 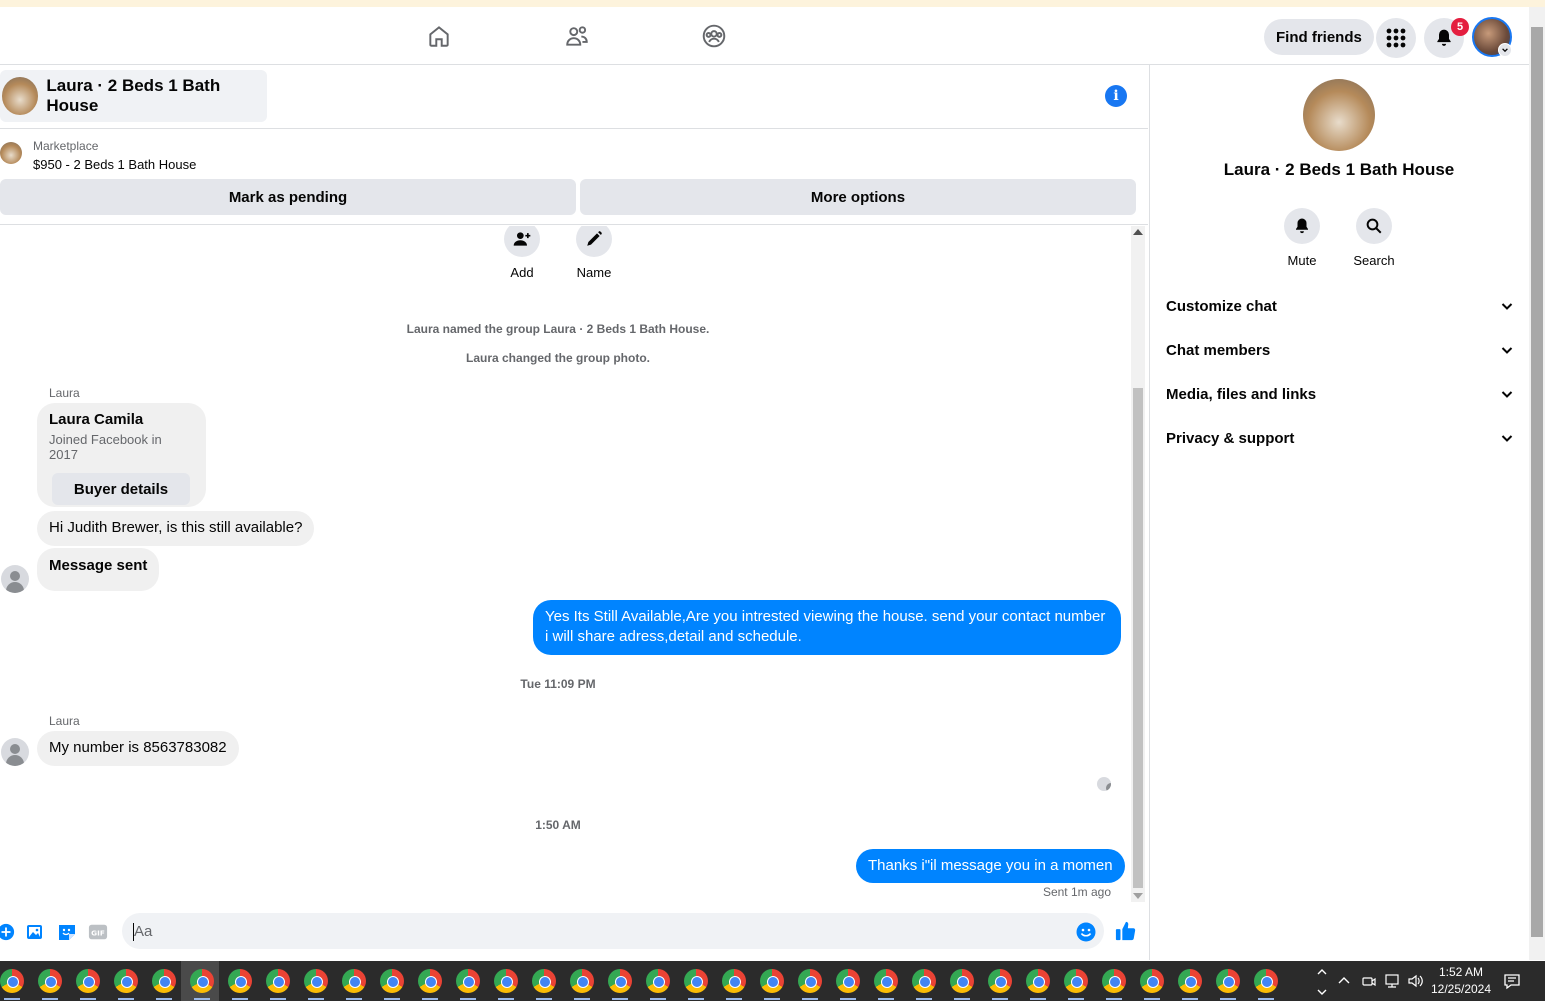 What do you see at coordinates (1322, 981) in the screenshot?
I see `taskbar-scroll` at bounding box center [1322, 981].